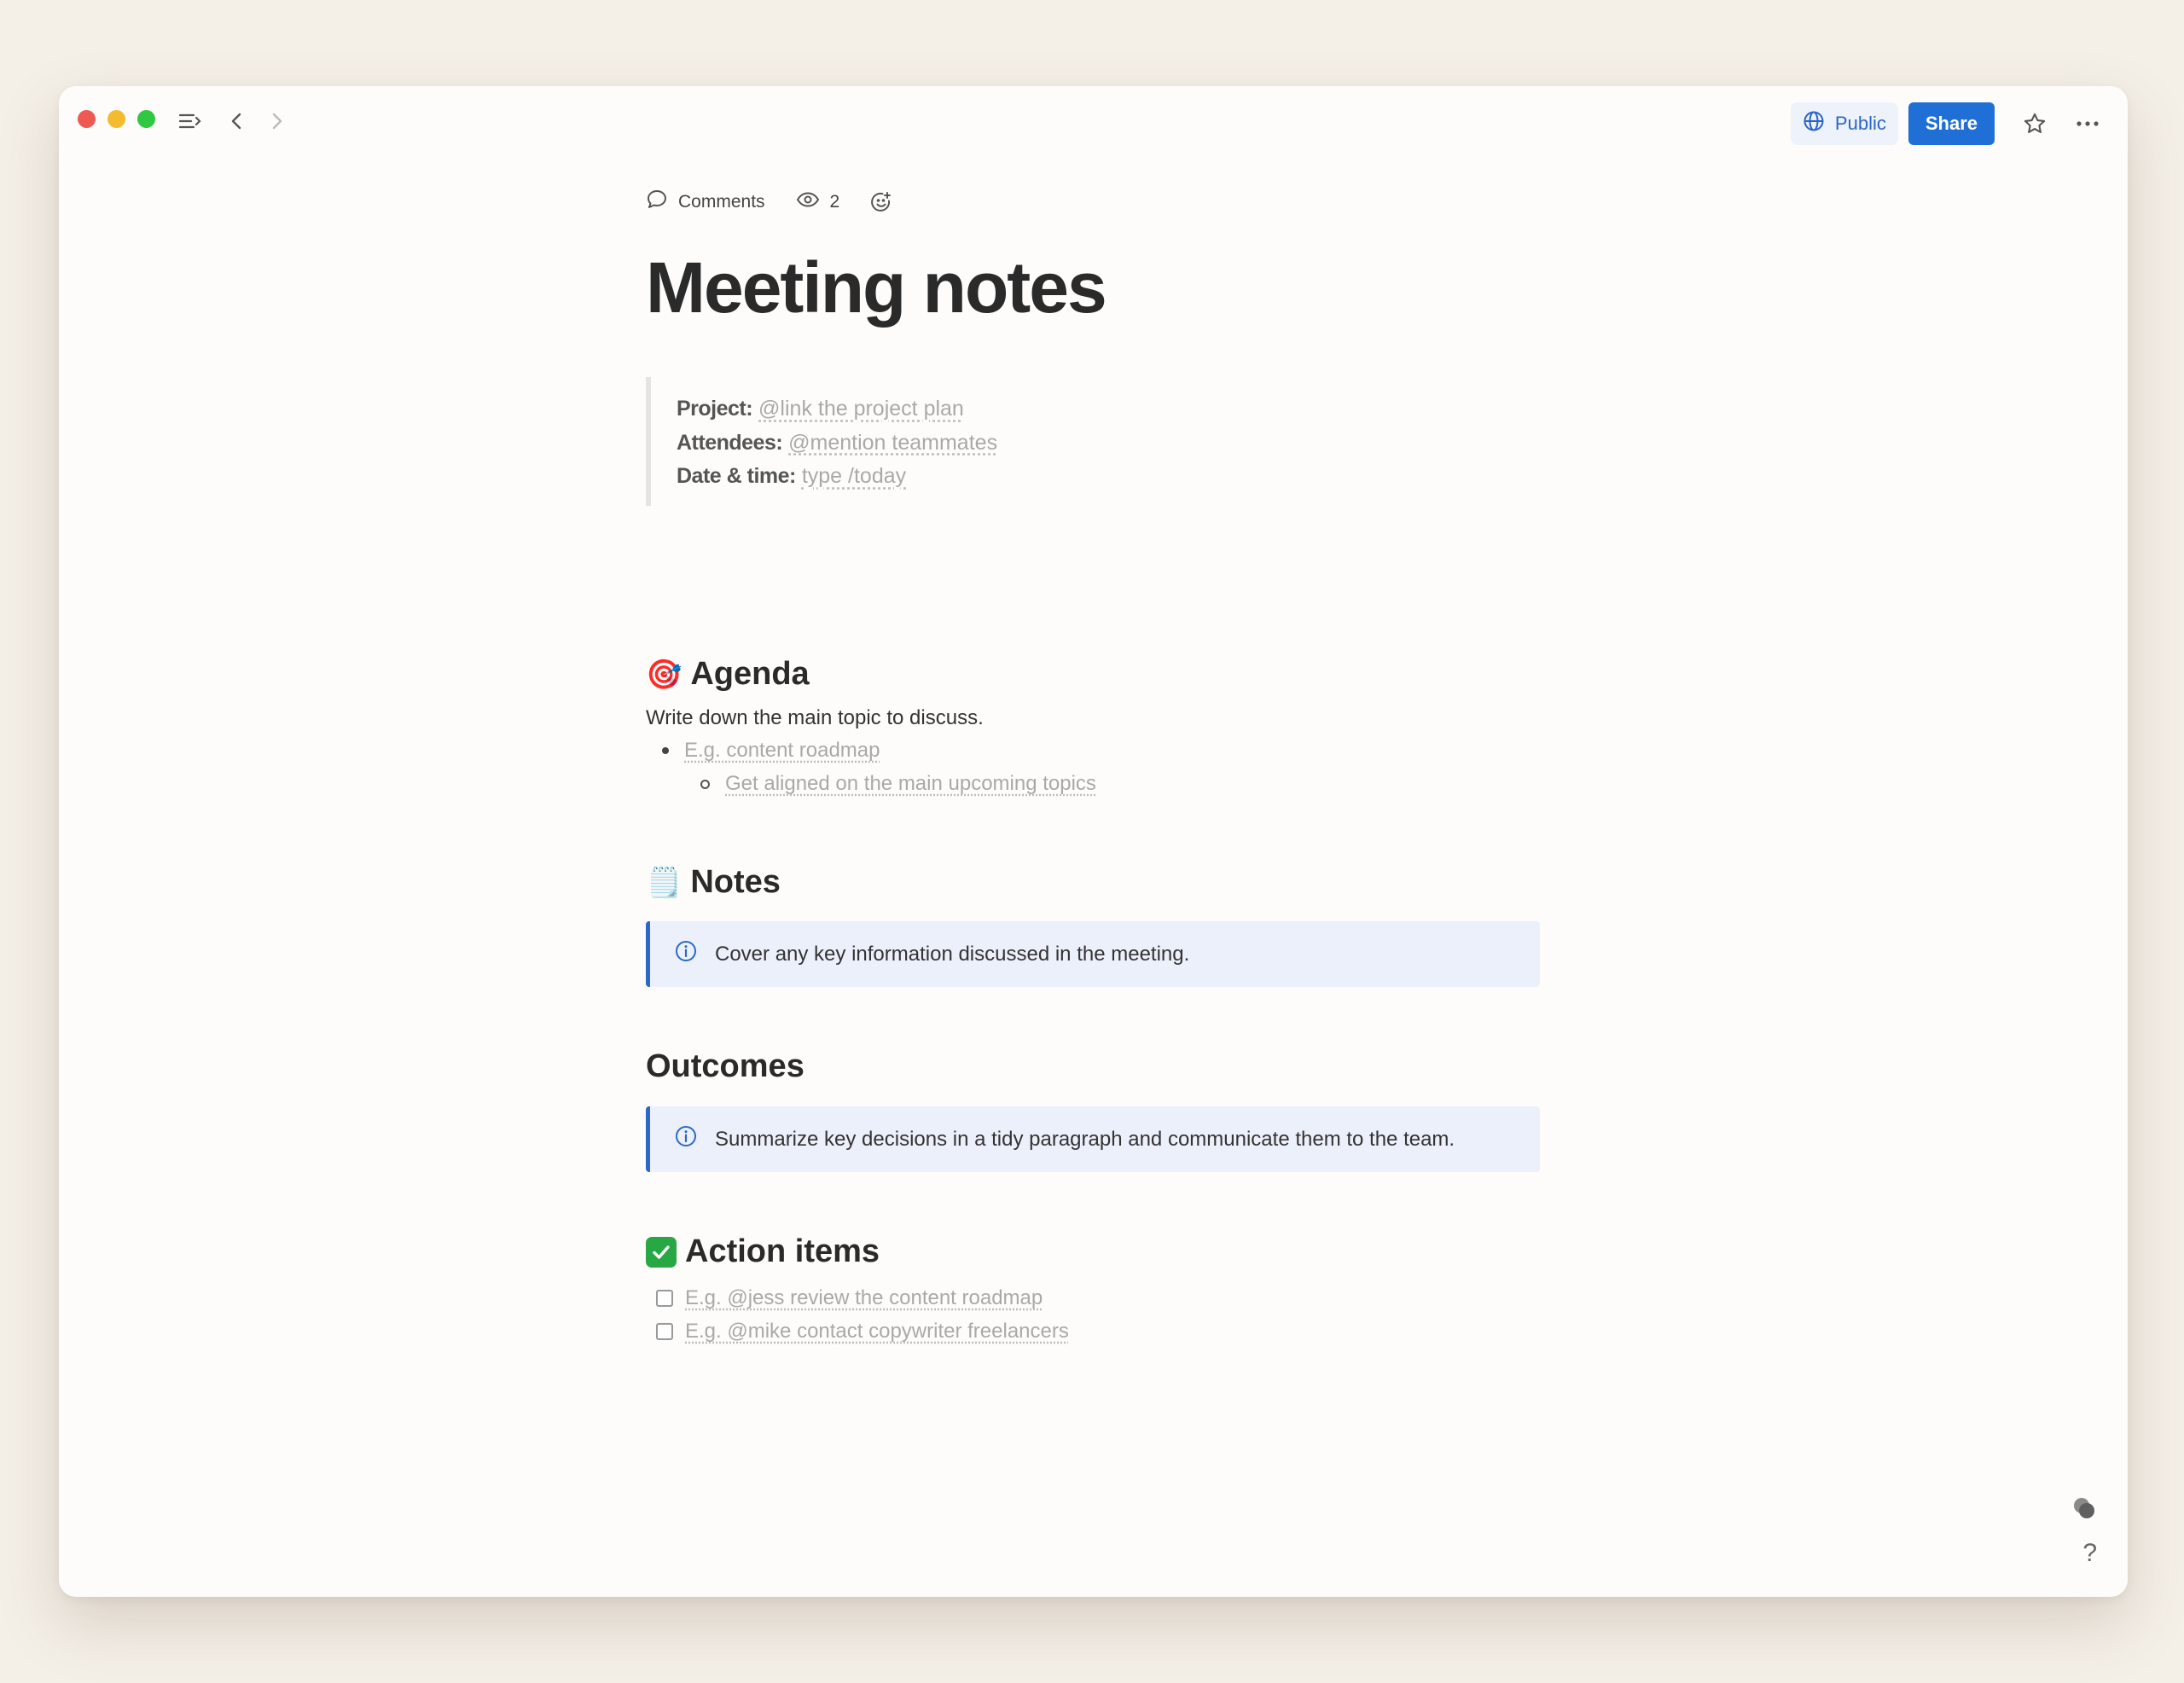  I want to click on toolbar-actions: Public Share, so click(1949, 123).